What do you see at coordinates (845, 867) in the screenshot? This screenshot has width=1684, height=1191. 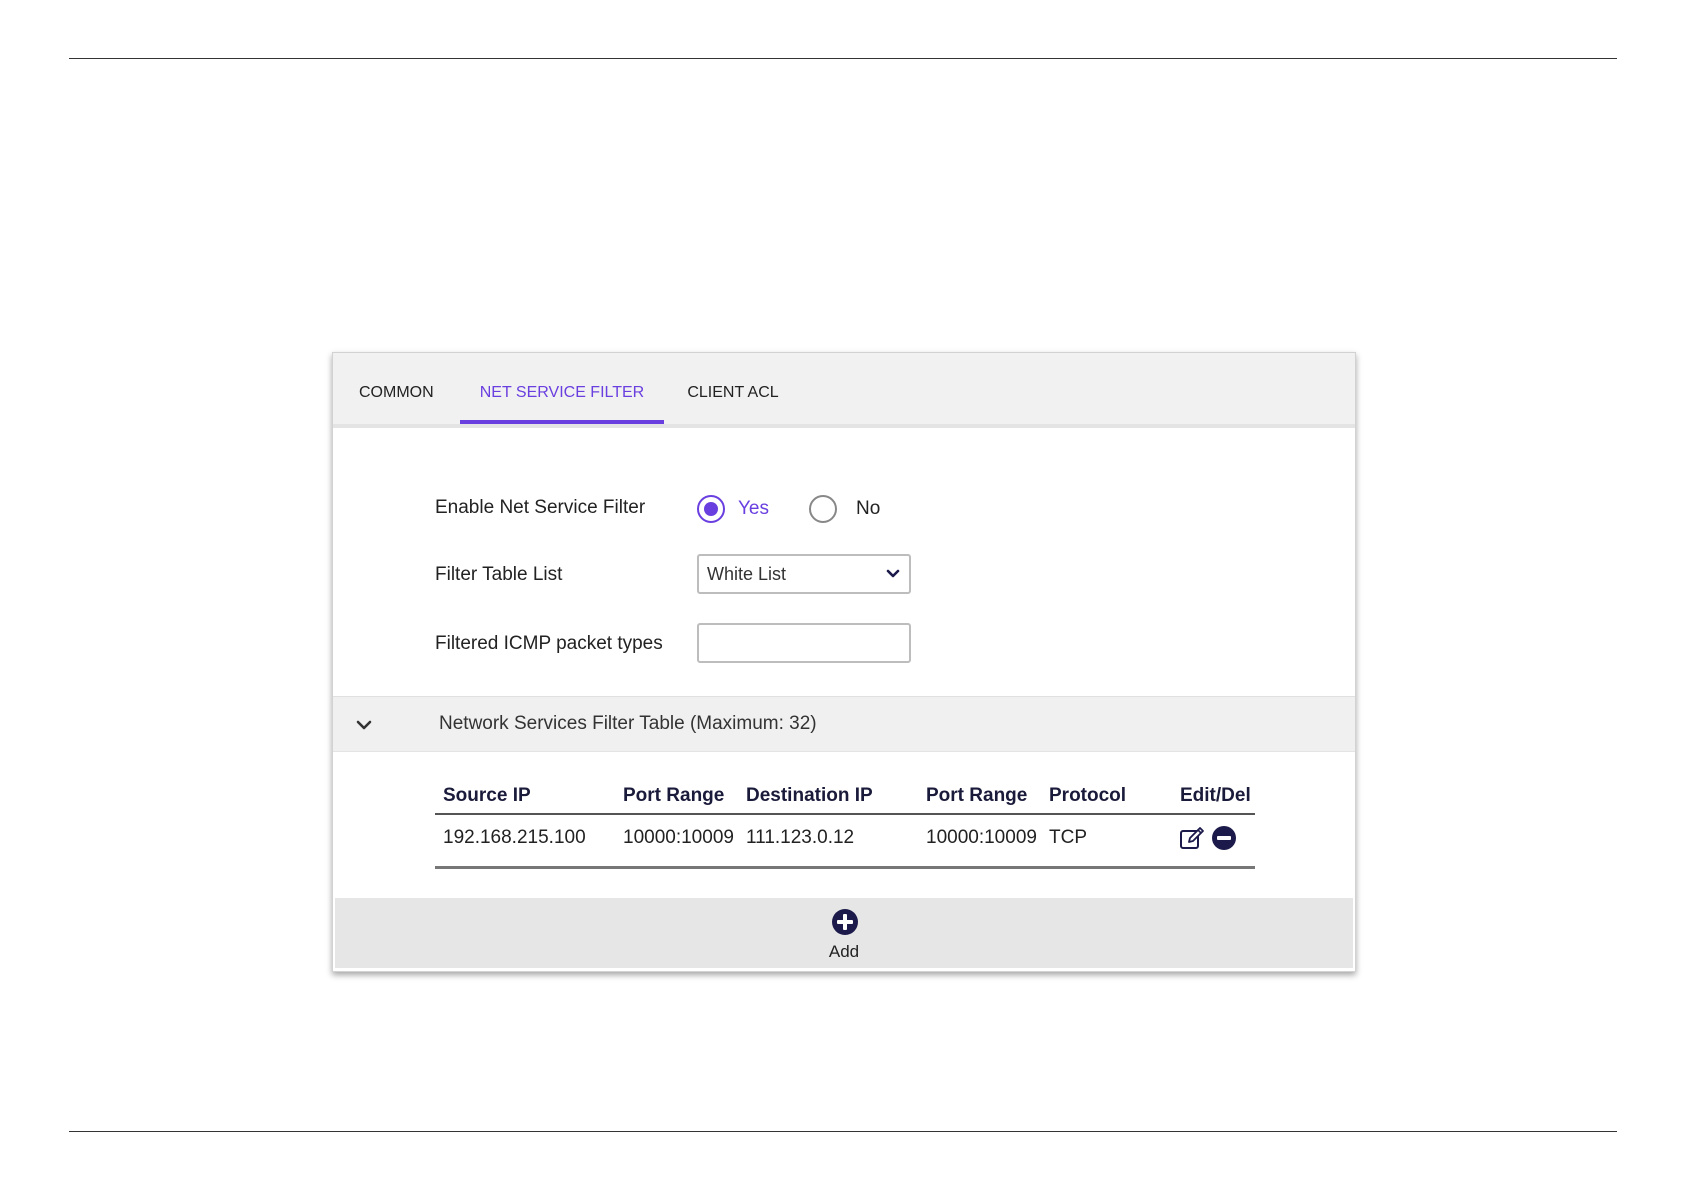 I see `table-bottom-divider` at bounding box center [845, 867].